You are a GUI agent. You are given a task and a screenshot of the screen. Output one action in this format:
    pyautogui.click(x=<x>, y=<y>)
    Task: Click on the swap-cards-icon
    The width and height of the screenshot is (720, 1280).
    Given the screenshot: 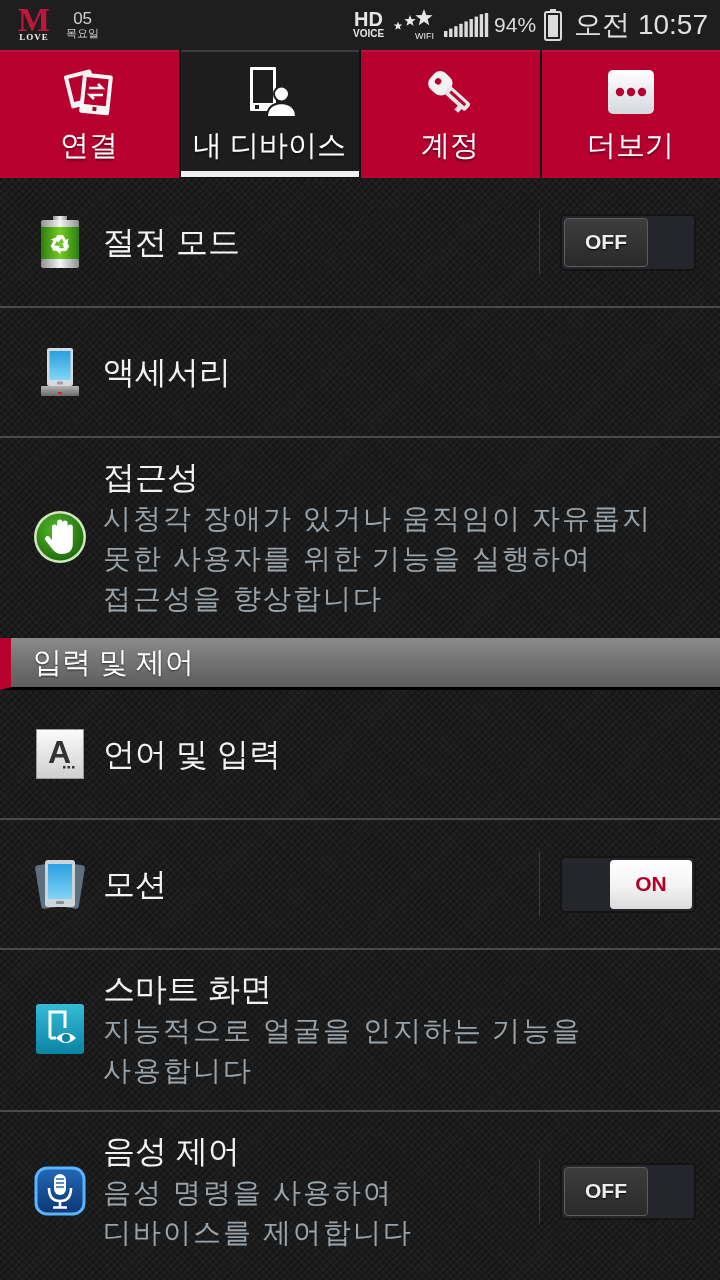 What is the action you would take?
    pyautogui.click(x=89, y=92)
    